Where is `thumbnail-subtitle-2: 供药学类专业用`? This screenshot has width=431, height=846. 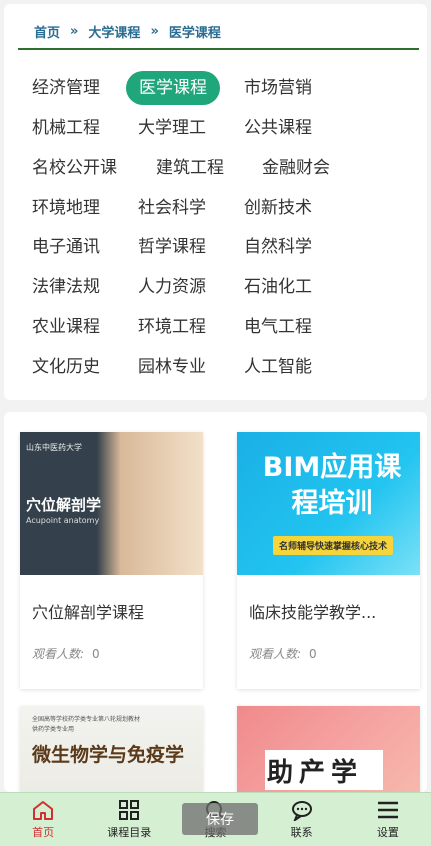 thumbnail-subtitle-2: 供药学类专业用 is located at coordinates (53, 729).